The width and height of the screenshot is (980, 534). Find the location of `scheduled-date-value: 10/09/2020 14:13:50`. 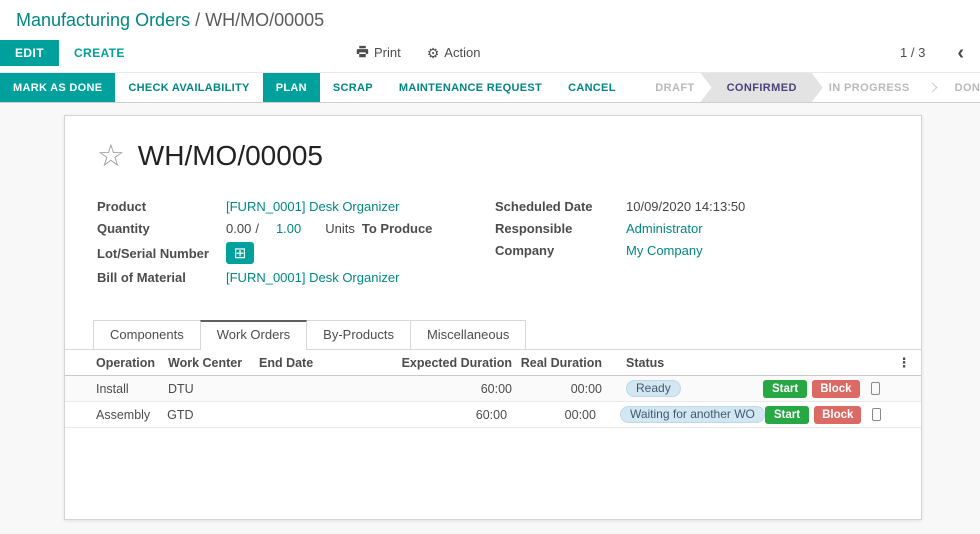

scheduled-date-value: 10/09/2020 14:13:50 is located at coordinates (686, 206).